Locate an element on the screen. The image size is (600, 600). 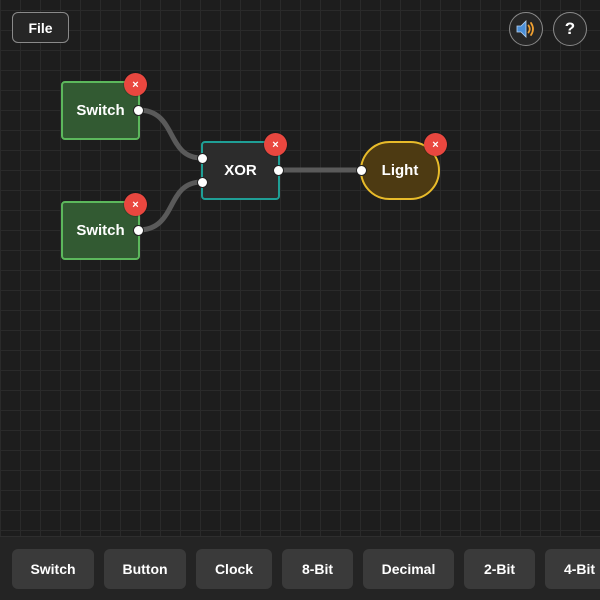
sound-toggle-button is located at coordinates (526, 29).